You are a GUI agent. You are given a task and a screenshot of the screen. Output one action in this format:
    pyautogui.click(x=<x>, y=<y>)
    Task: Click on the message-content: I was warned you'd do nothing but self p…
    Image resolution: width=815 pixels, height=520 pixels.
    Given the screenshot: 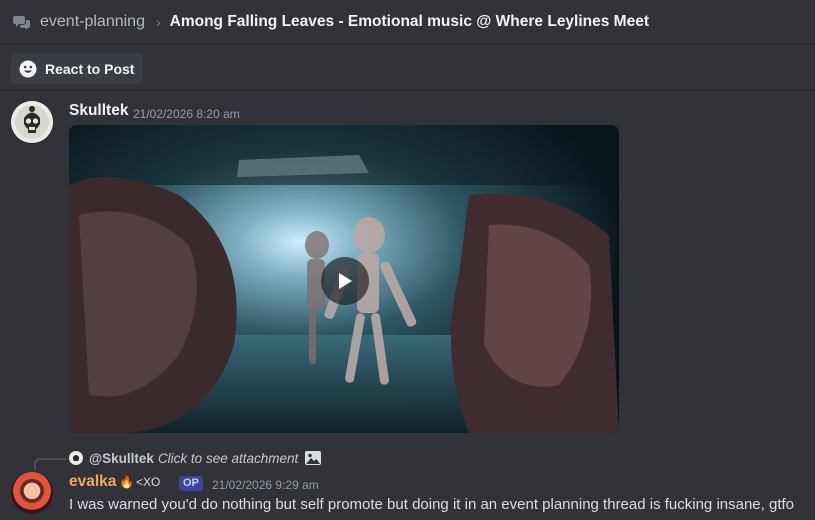 What is the action you would take?
    pyautogui.click(x=432, y=504)
    